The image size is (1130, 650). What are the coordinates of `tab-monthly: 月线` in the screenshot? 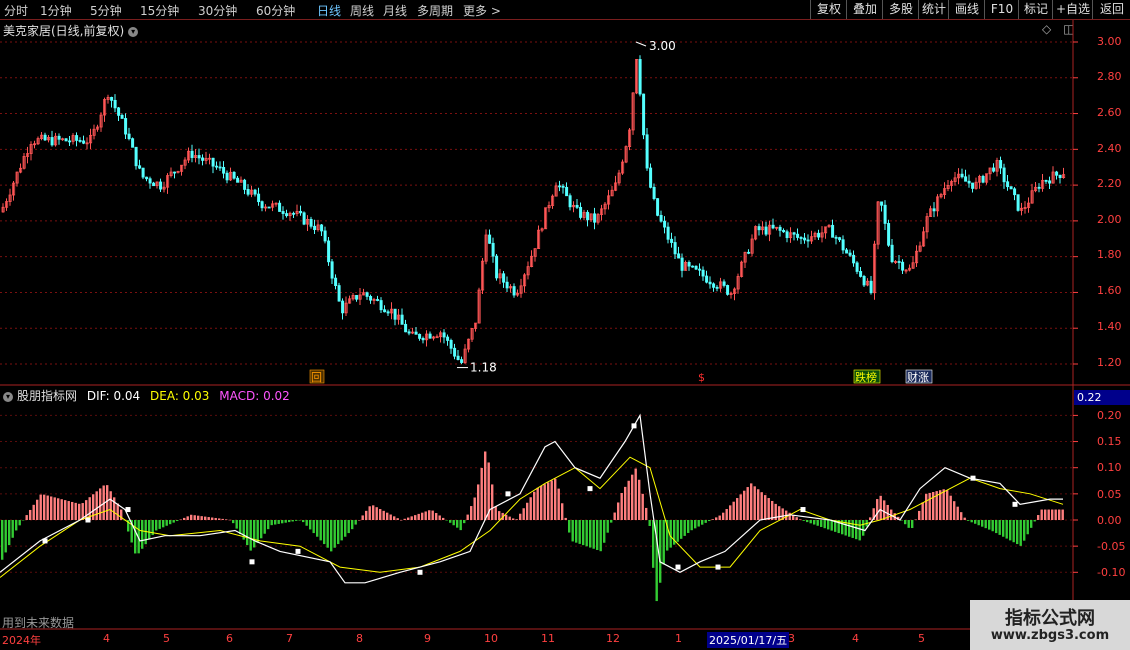 It's located at (395, 10).